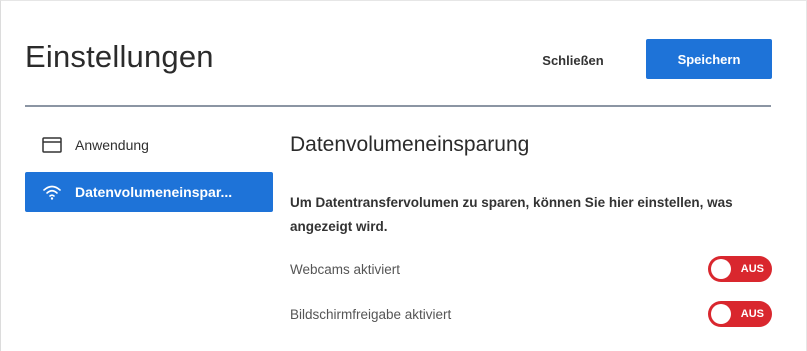 This screenshot has width=807, height=351. Describe the element at coordinates (531, 314) in the screenshot. I see `setting-row-screenshare: Bildschirmfreigabe aktiviert AUS` at that location.